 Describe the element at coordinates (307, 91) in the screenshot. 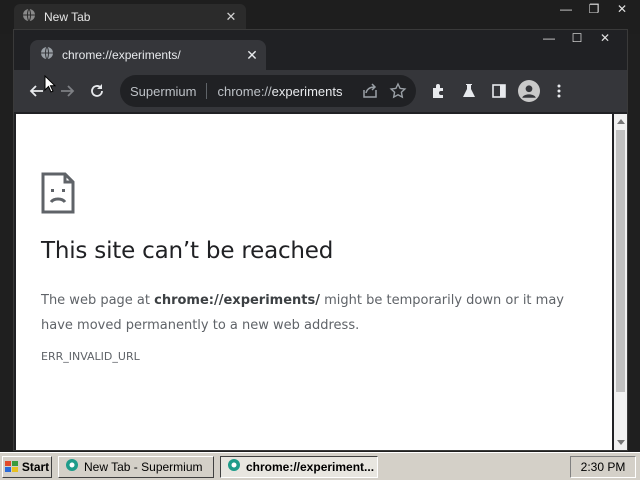

I see `url-host: experiments` at that location.